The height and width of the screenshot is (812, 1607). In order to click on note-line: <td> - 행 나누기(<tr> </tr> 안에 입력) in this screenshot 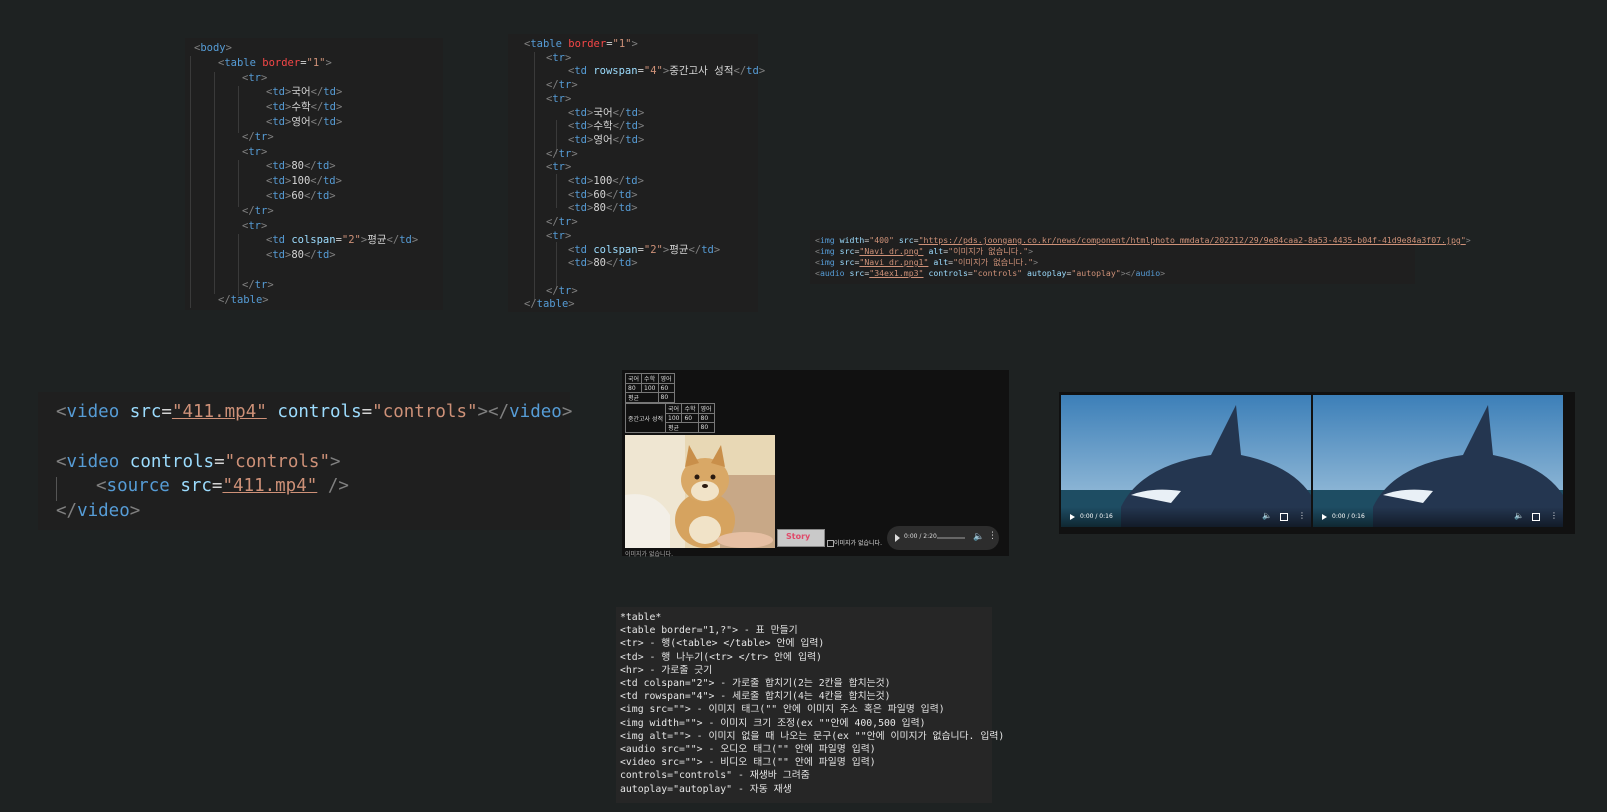, I will do `click(721, 657)`.